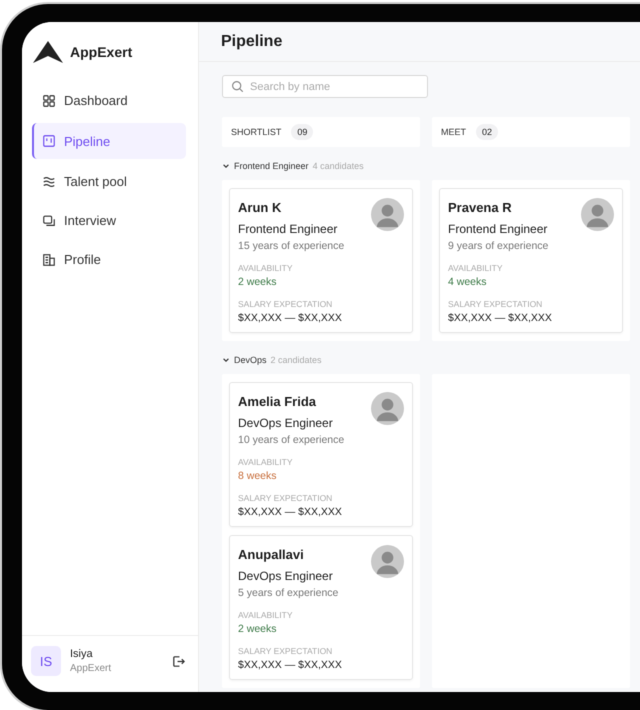 The height and width of the screenshot is (710, 640). What do you see at coordinates (321, 454) in the screenshot?
I see `candidate-card: Amelia Frida DevOps Engineer 10 years of experience AVAILABILITY 8 weeks SALARY EXPECTATION $XX,XXX — $XX,XXX` at bounding box center [321, 454].